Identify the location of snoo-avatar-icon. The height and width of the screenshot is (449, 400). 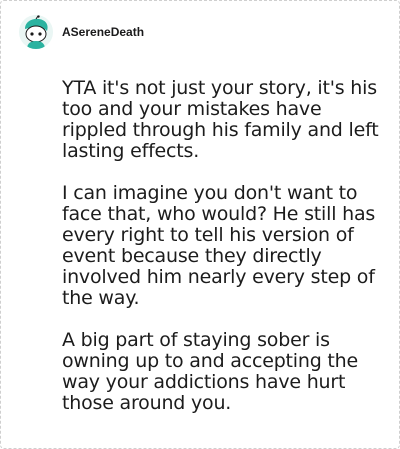
(36, 32).